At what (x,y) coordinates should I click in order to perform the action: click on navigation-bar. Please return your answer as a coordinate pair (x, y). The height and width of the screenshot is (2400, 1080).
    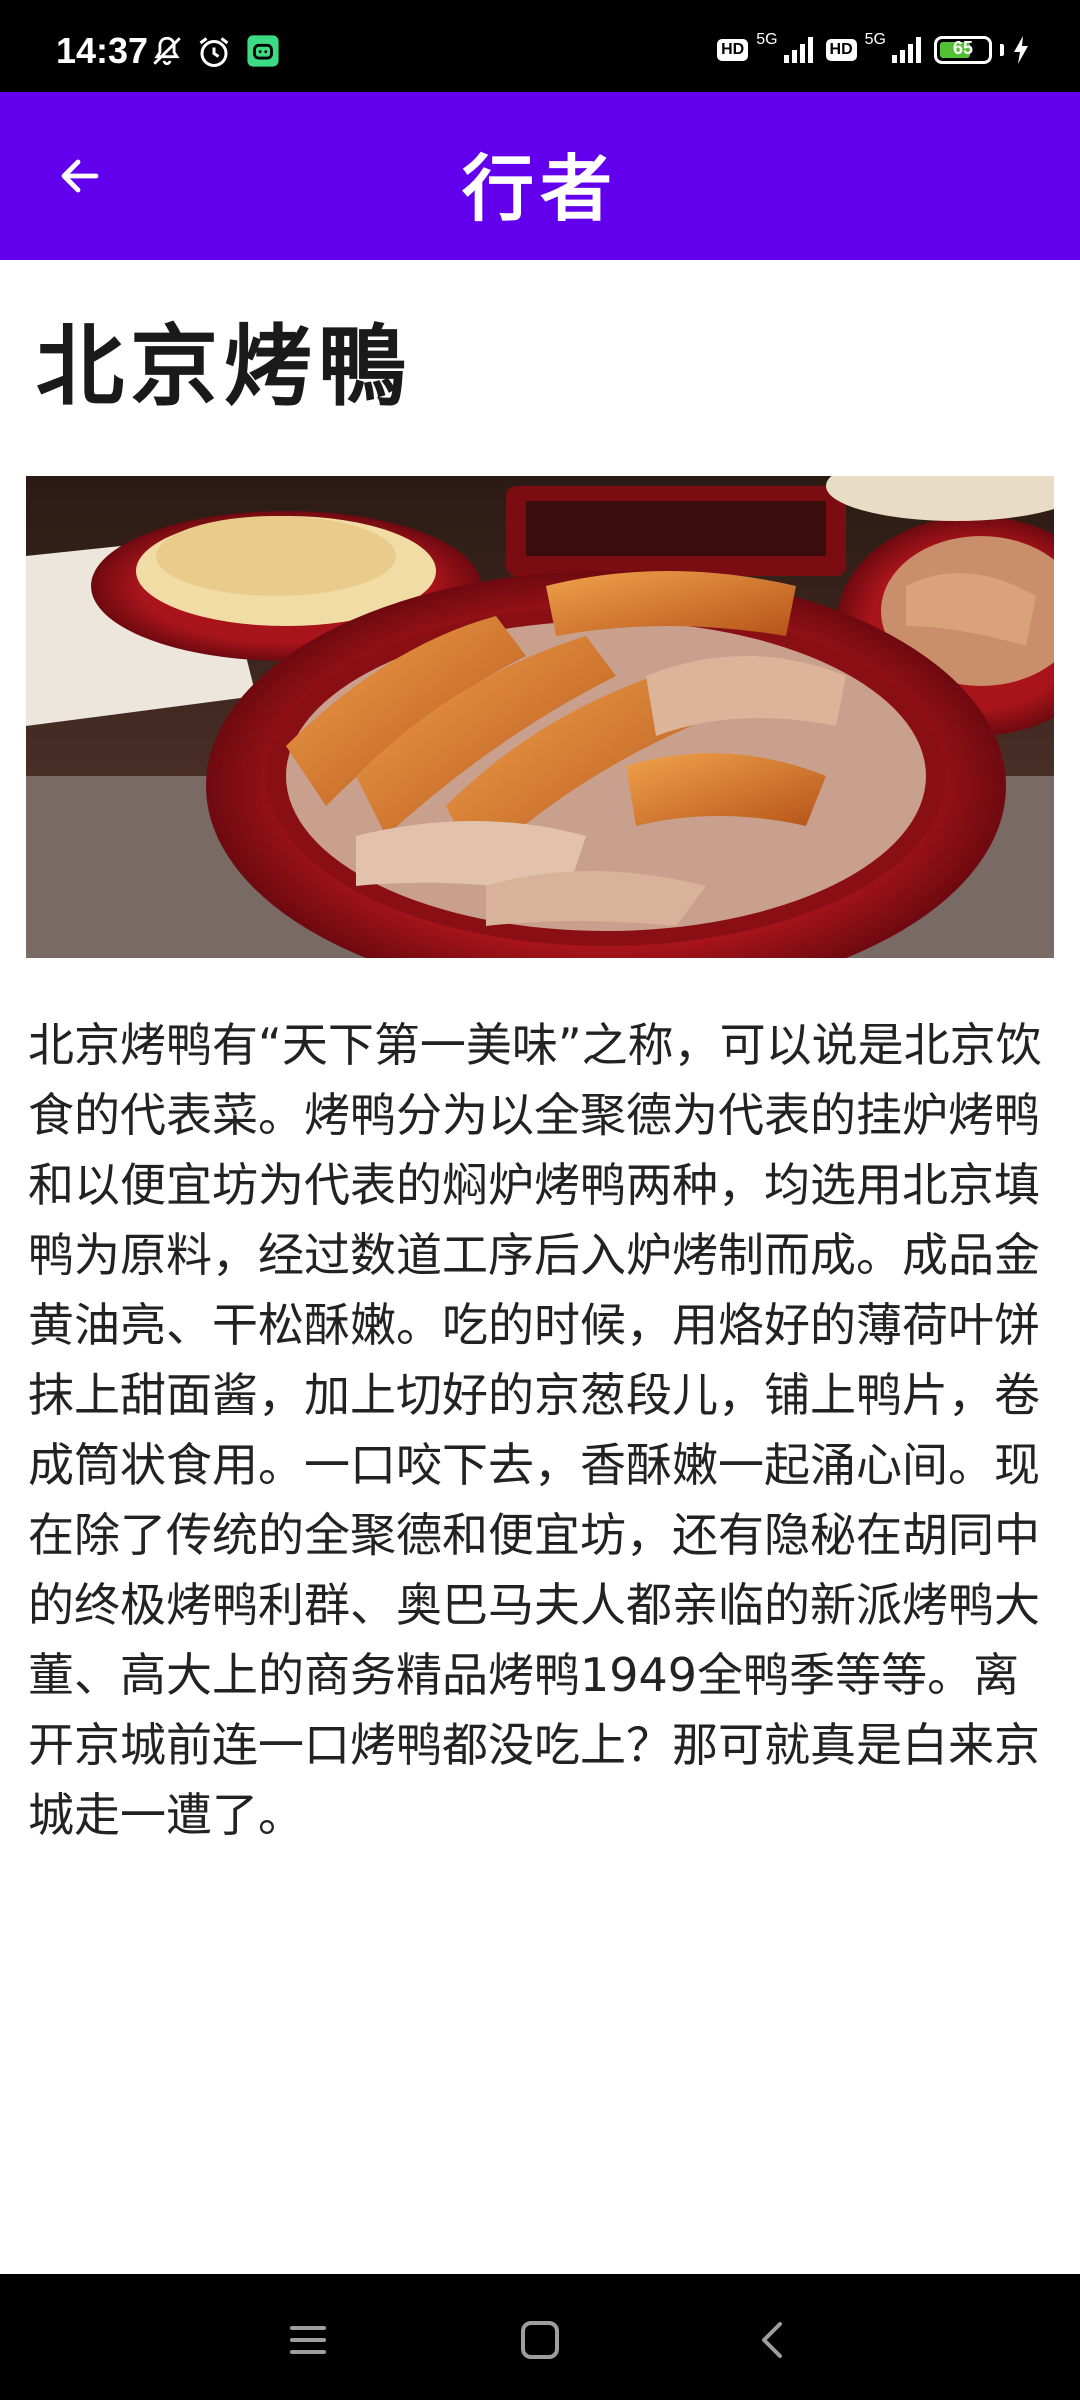
    Looking at the image, I should click on (540, 2337).